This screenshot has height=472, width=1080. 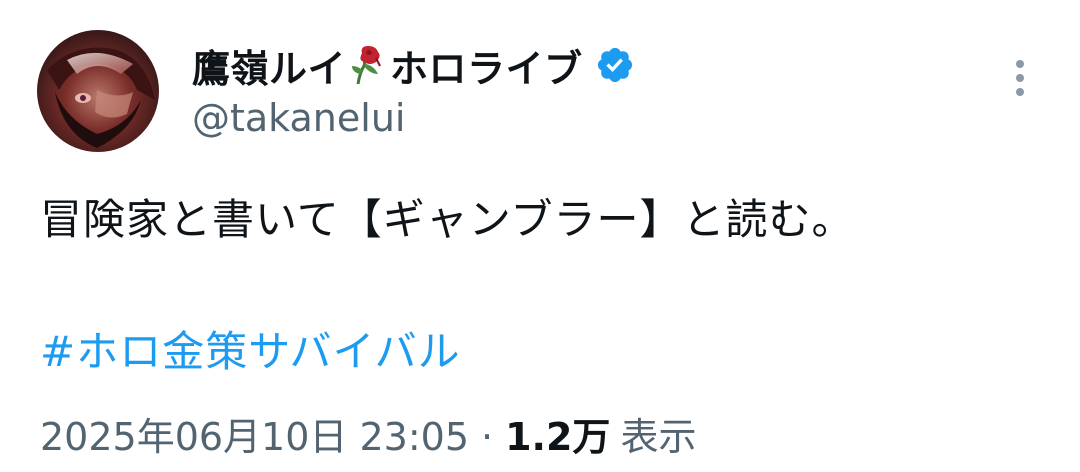 I want to click on views-count: 1.2万, so click(x=558, y=437).